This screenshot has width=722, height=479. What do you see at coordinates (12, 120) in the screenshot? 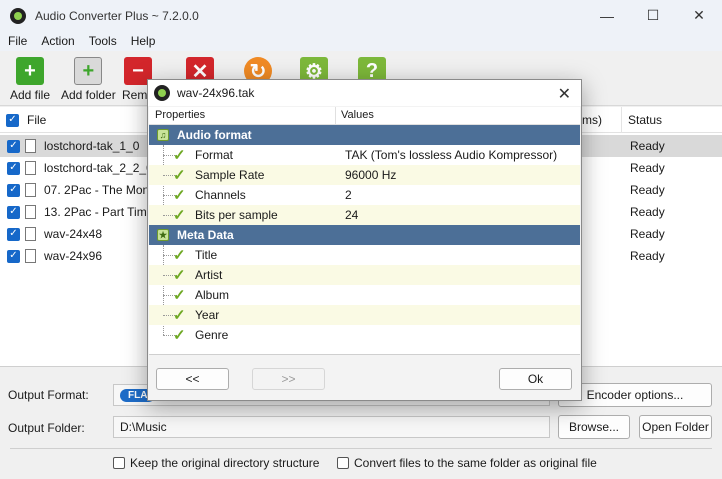
I see `select-all-checkbox: ✓` at bounding box center [12, 120].